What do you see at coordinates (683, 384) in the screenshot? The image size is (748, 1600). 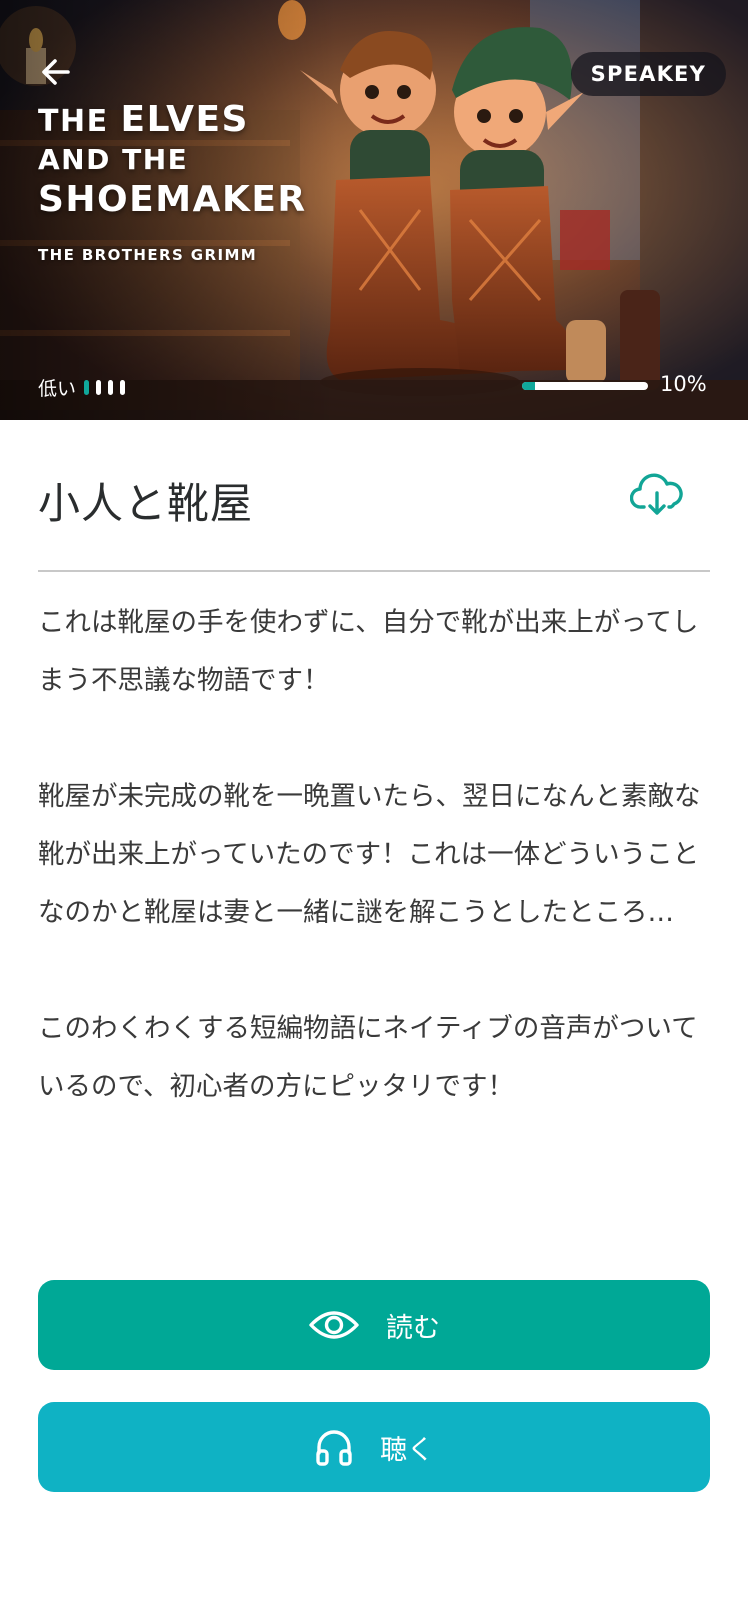 I see `reading-progress-label: 10%` at bounding box center [683, 384].